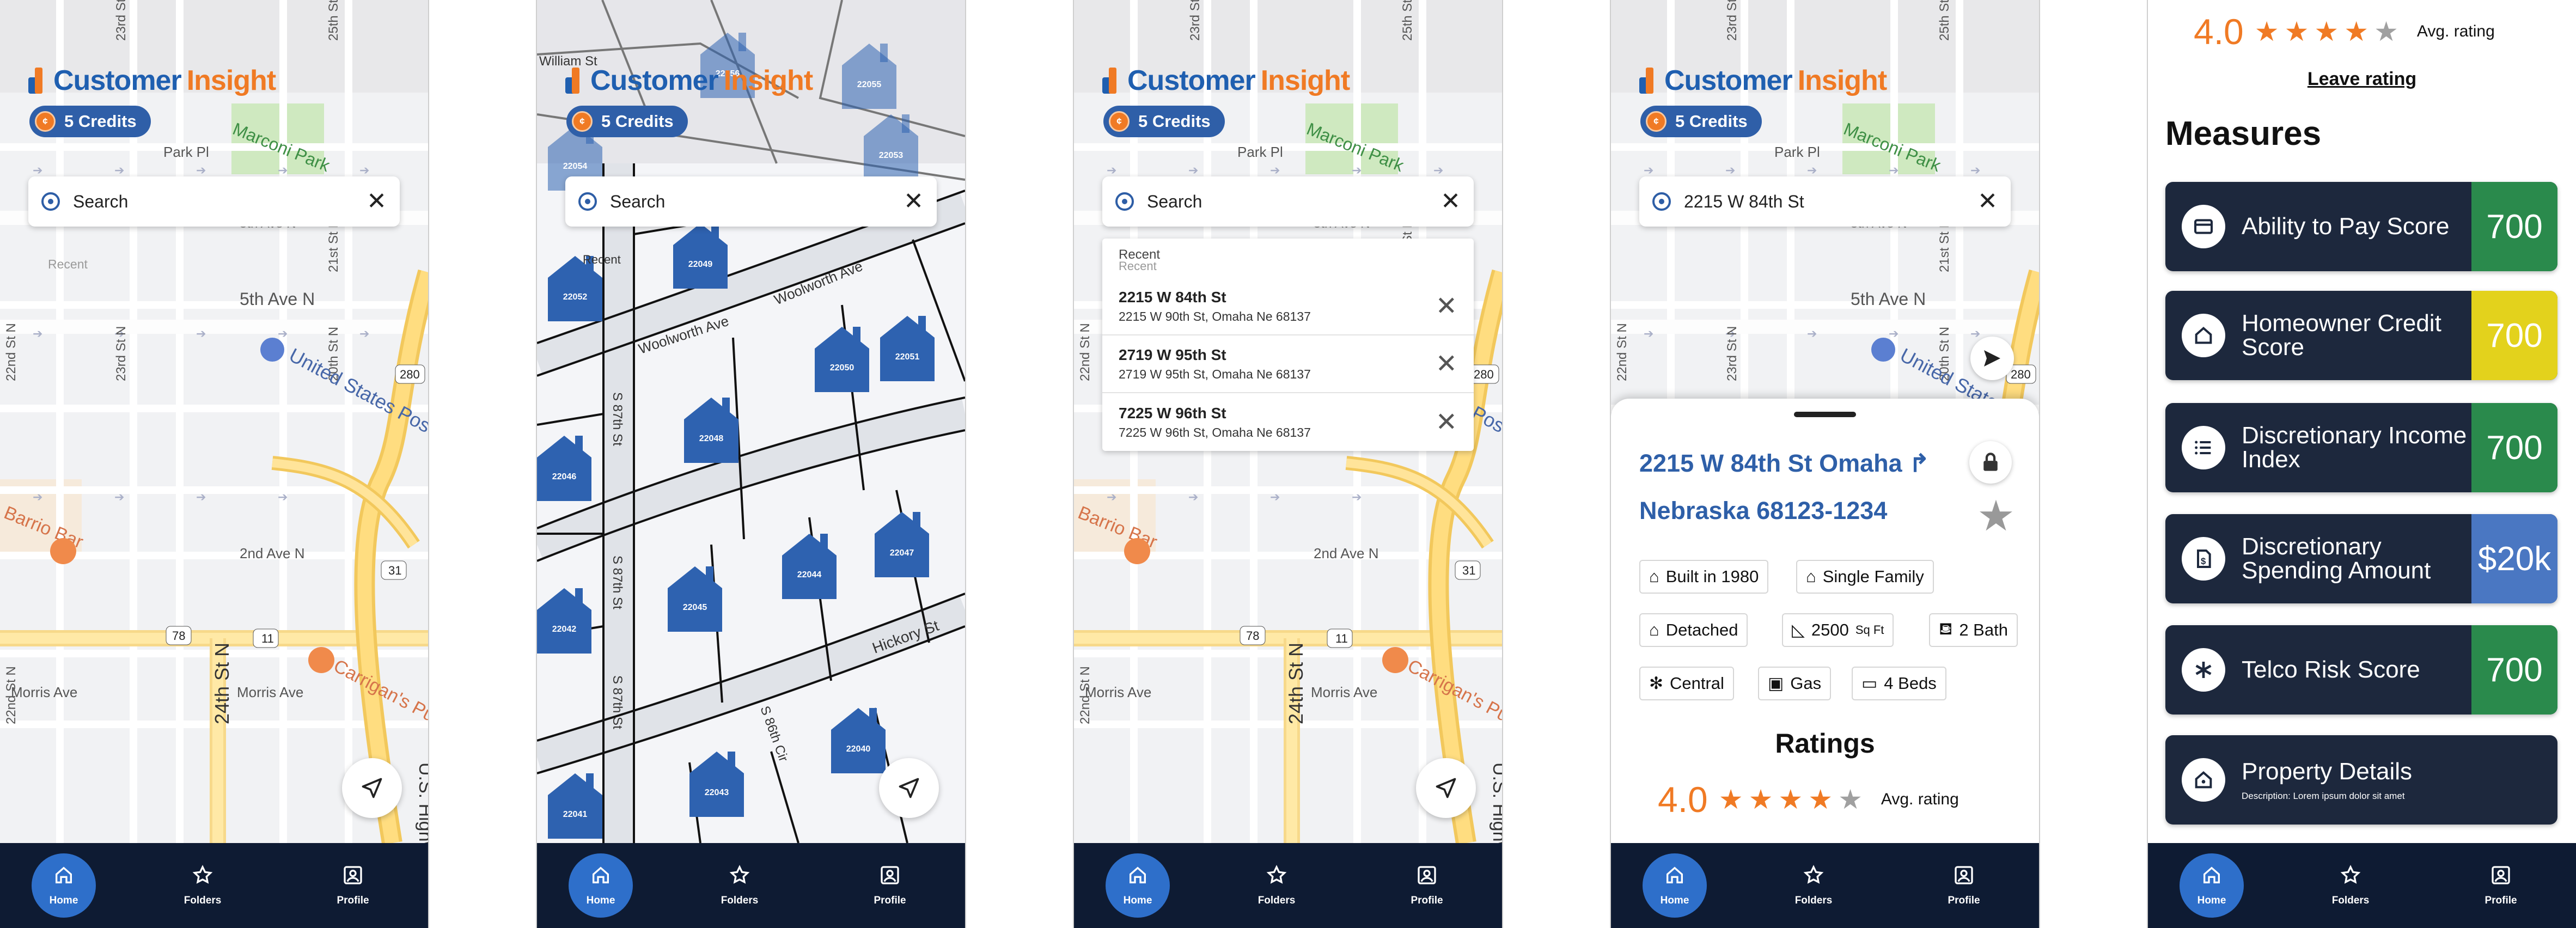 The height and width of the screenshot is (928, 2576). I want to click on route-11-shield: 11, so click(267, 638).